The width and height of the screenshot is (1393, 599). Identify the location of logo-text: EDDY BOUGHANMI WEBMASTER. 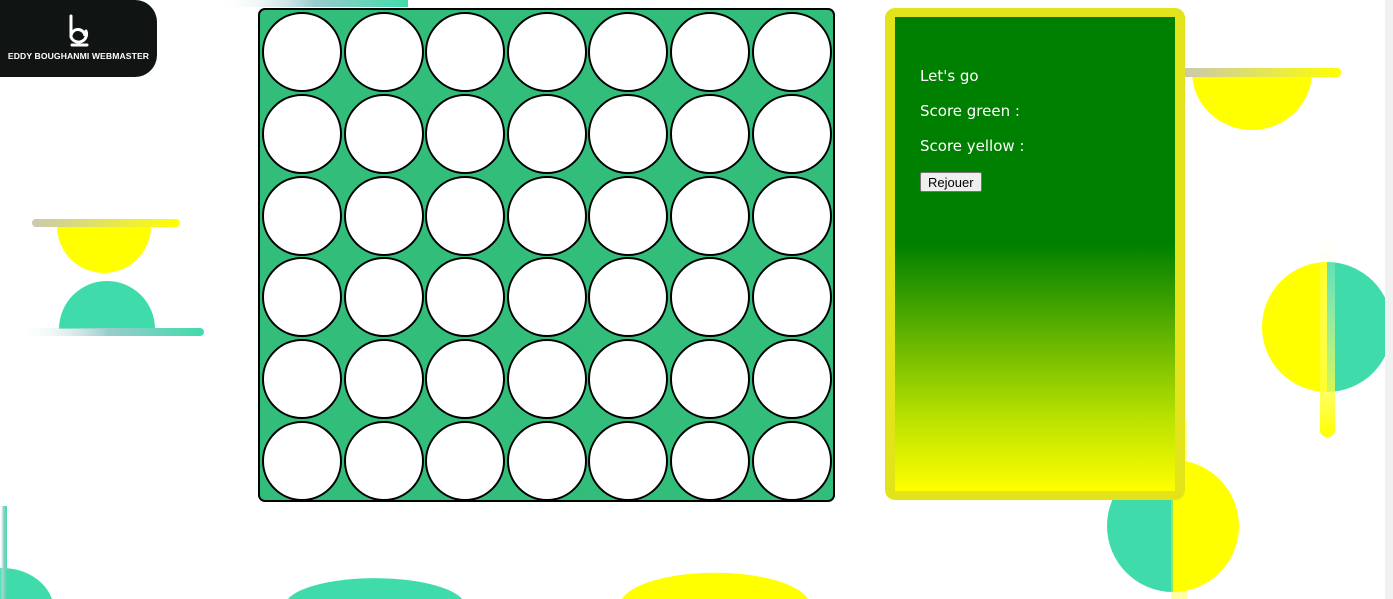
(78, 56).